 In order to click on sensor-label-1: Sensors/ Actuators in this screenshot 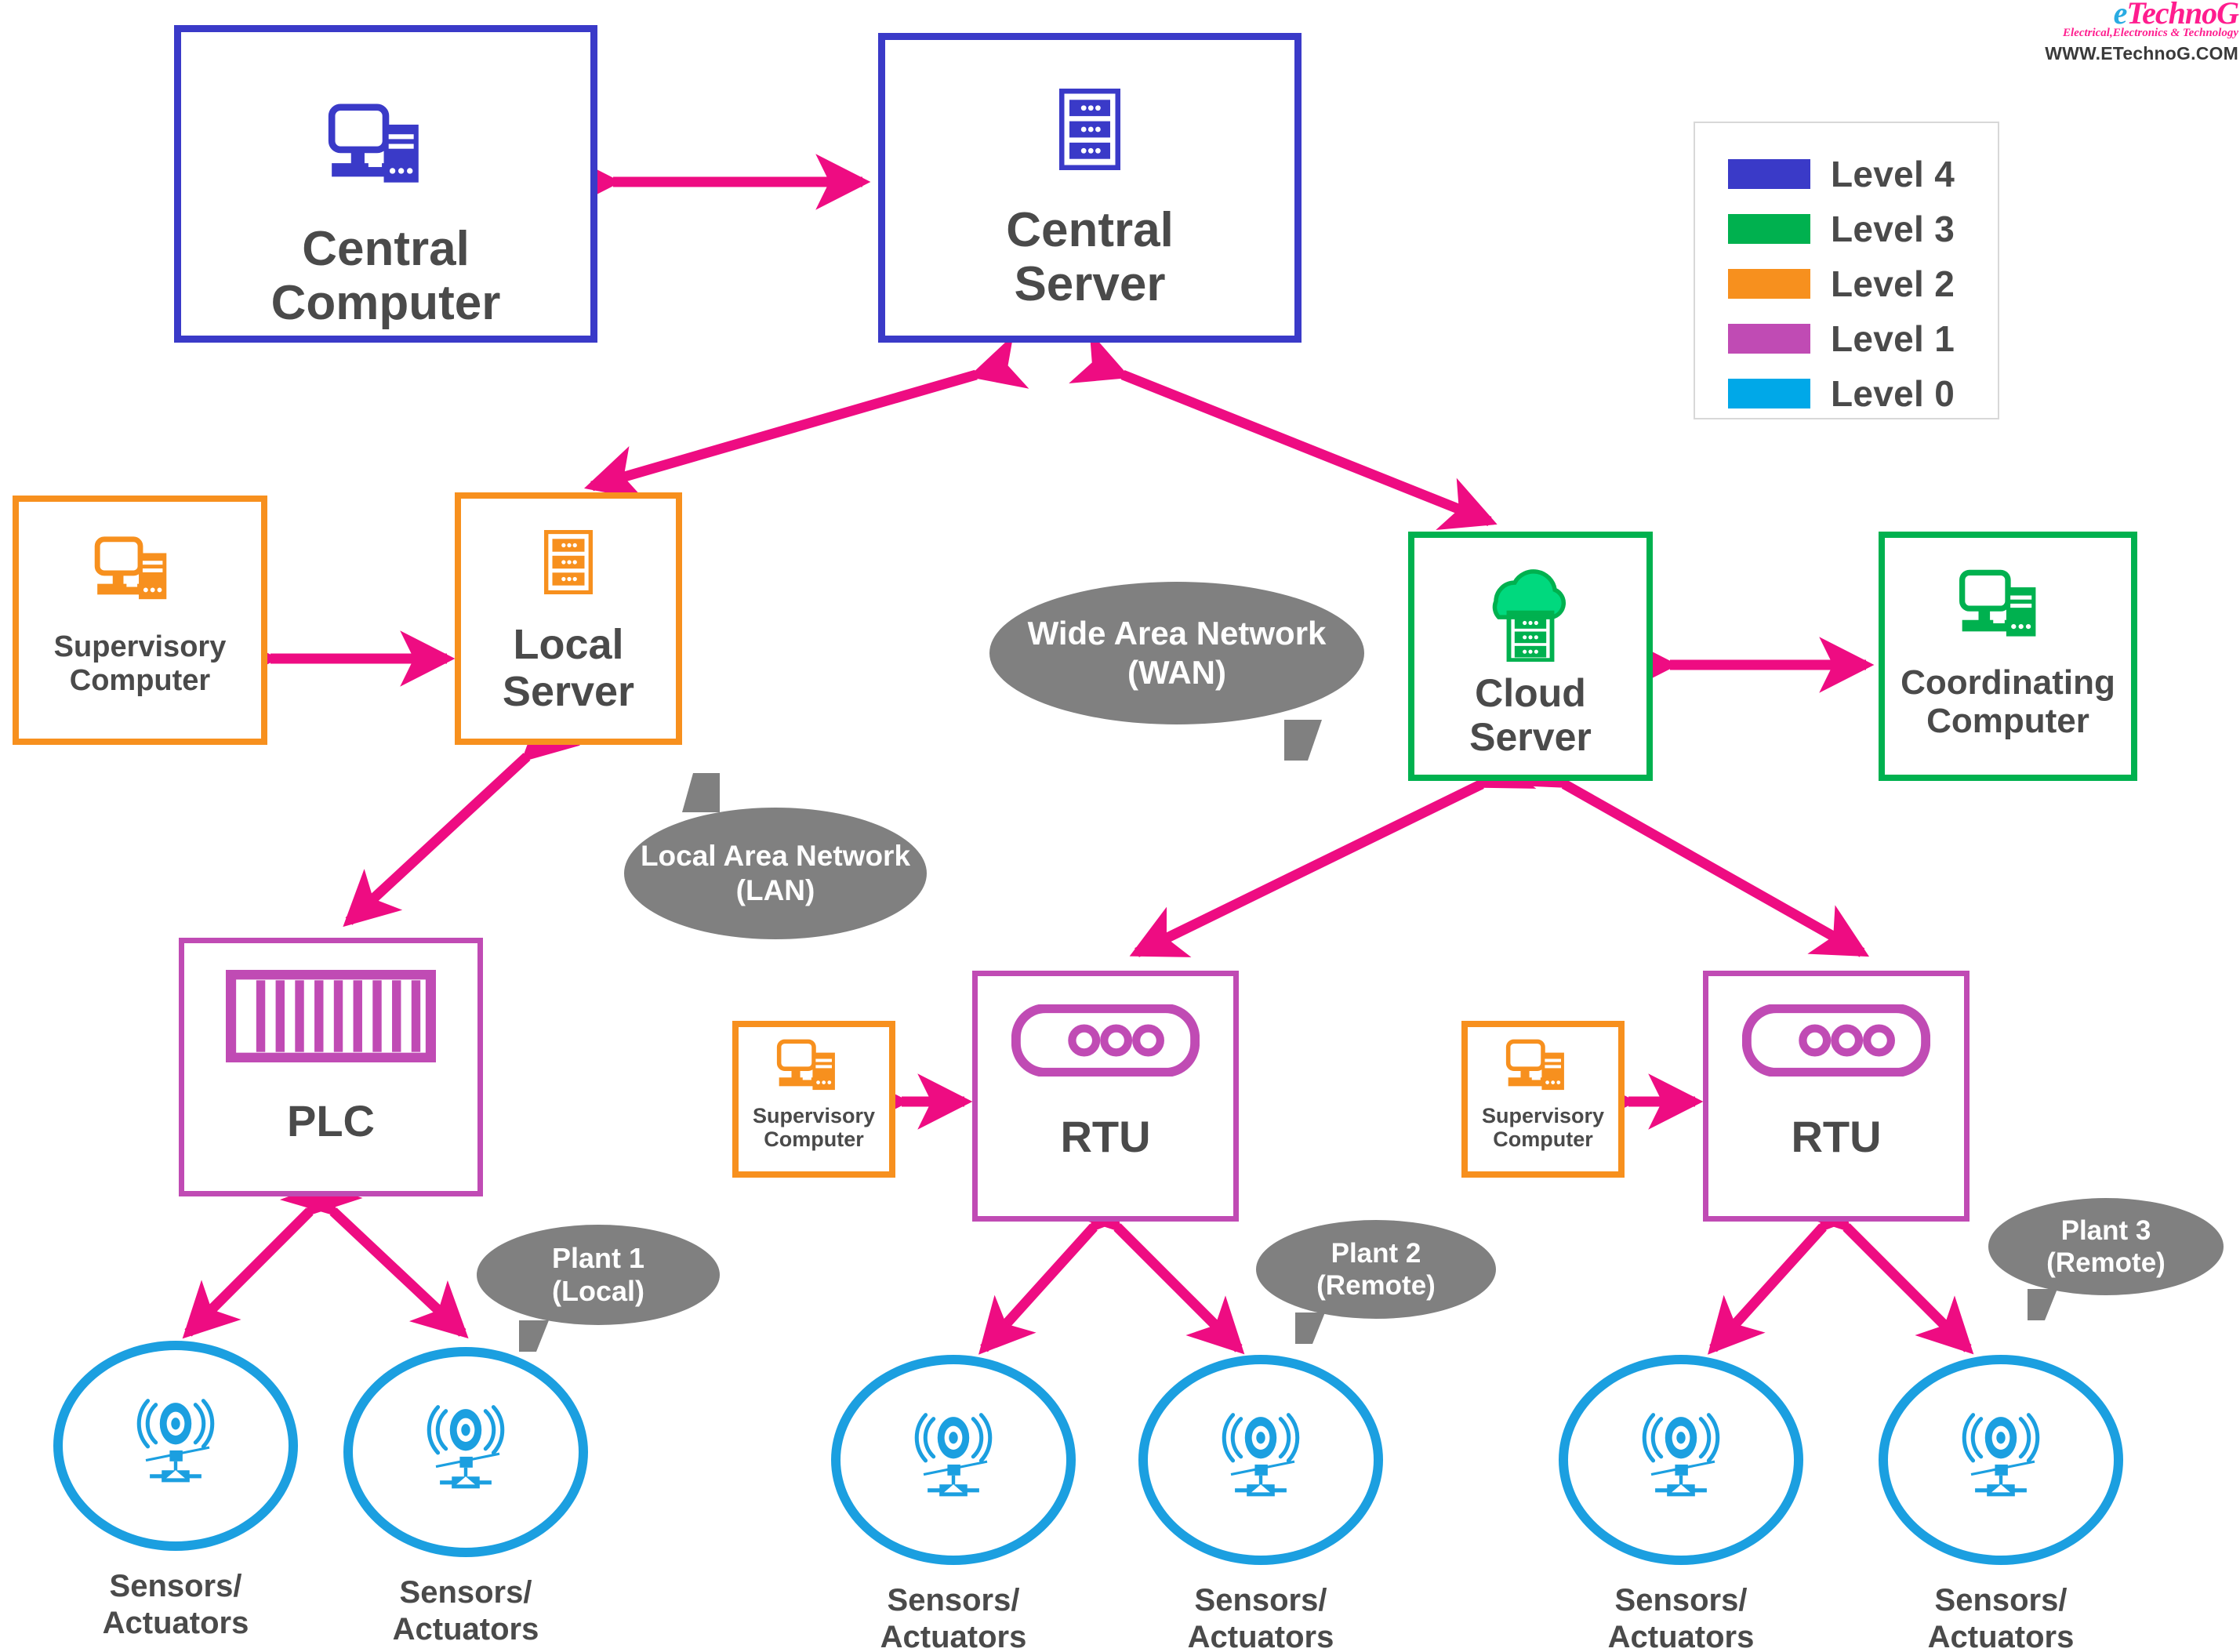, I will do `click(175, 1605)`.